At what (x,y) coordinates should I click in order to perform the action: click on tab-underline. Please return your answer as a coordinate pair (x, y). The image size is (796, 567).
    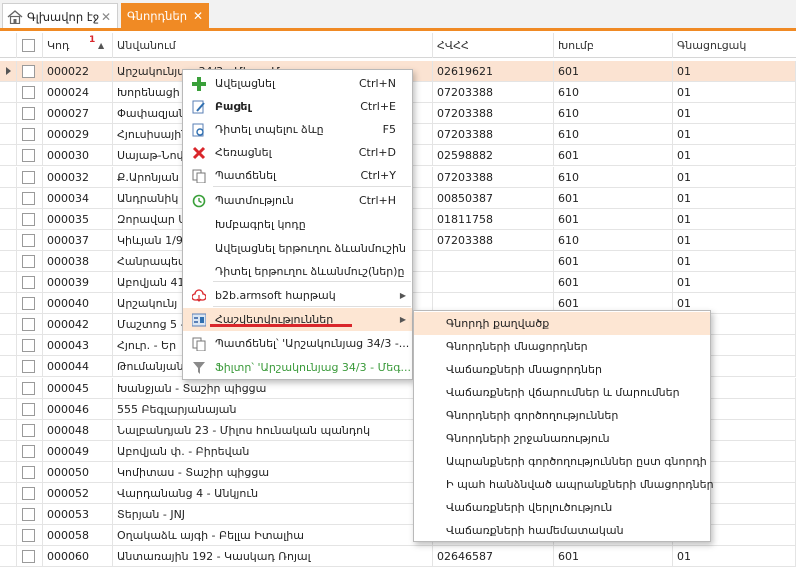
    Looking at the image, I should click on (398, 29).